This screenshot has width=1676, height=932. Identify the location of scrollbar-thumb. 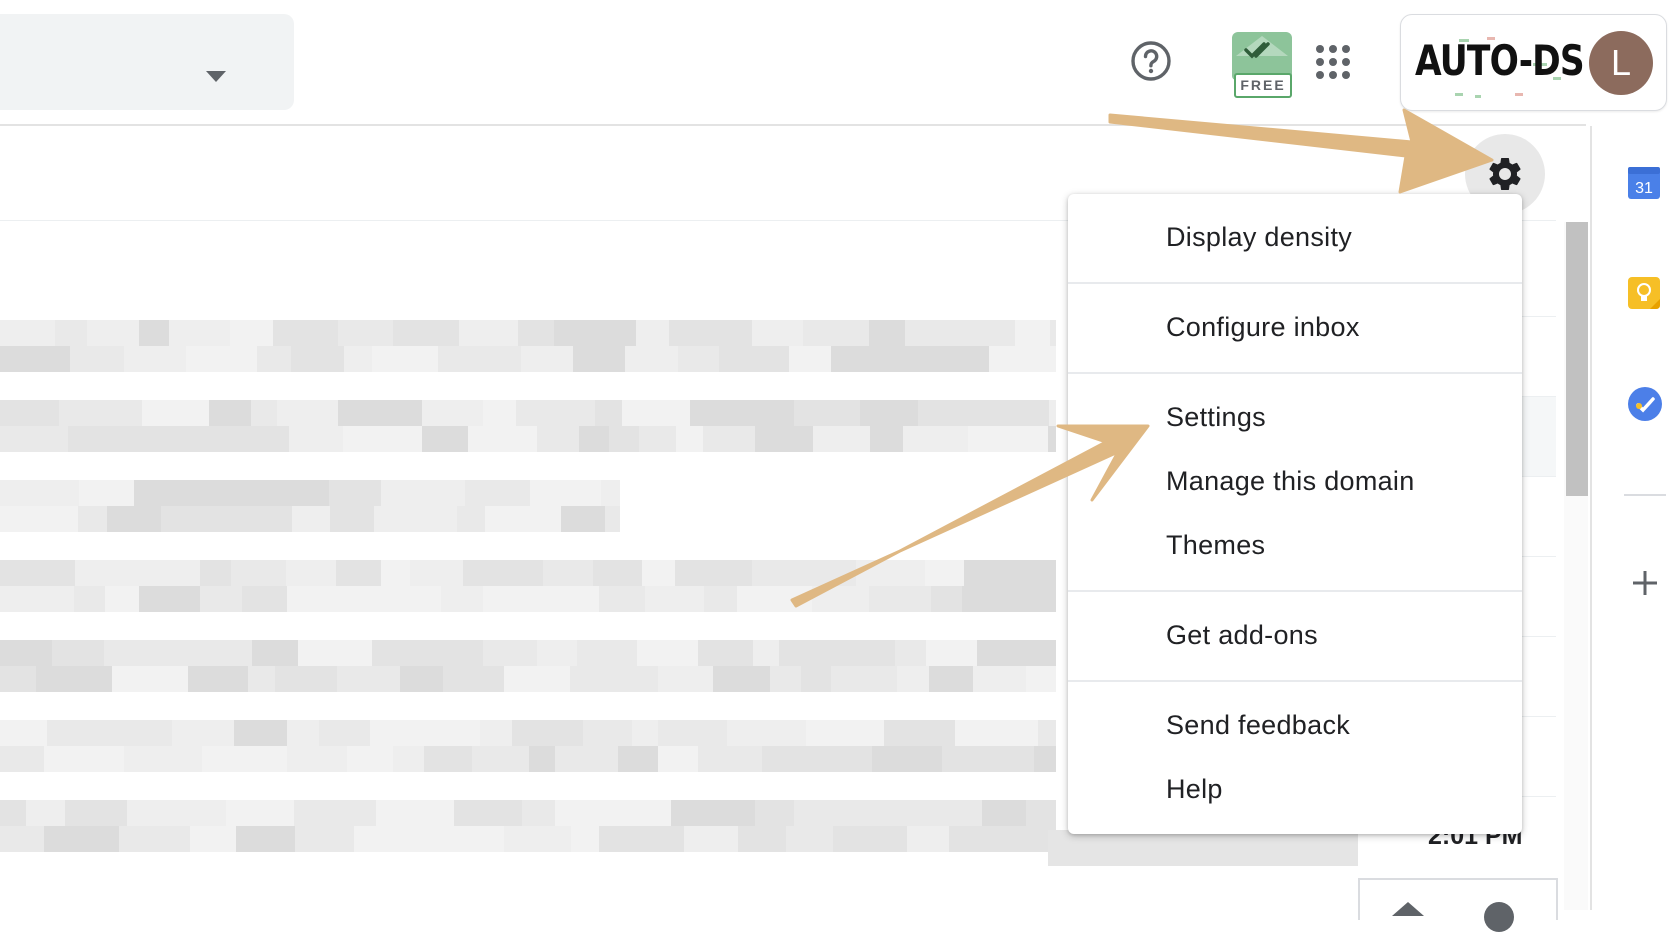
(1577, 359).